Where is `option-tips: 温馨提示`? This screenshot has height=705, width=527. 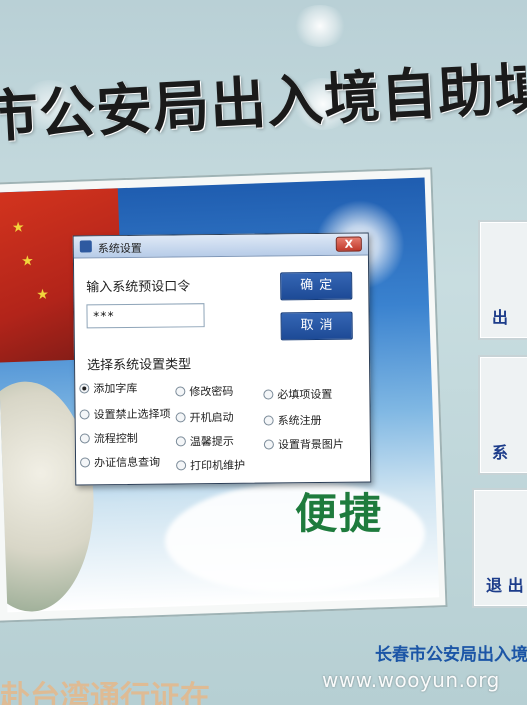
option-tips: 温馨提示 is located at coordinates (204, 441).